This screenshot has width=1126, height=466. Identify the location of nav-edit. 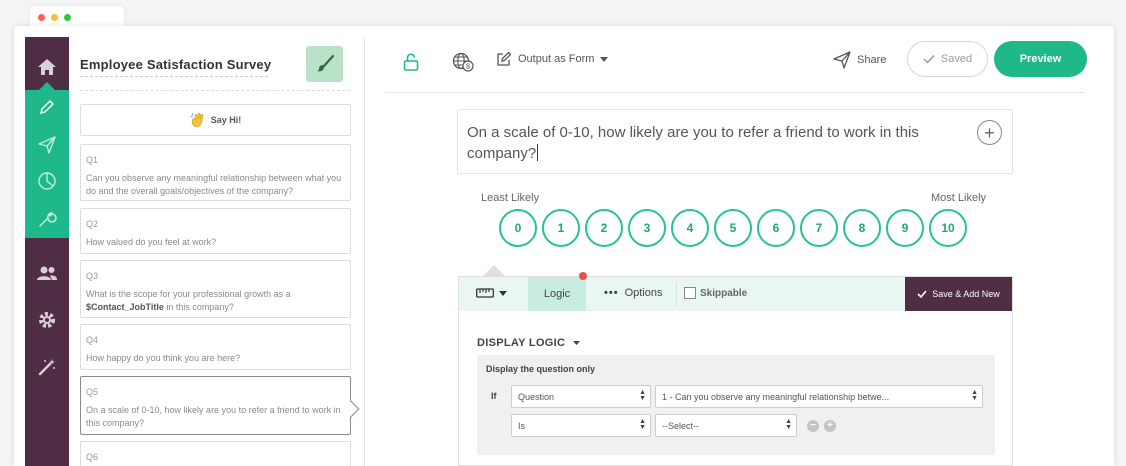
(47, 107).